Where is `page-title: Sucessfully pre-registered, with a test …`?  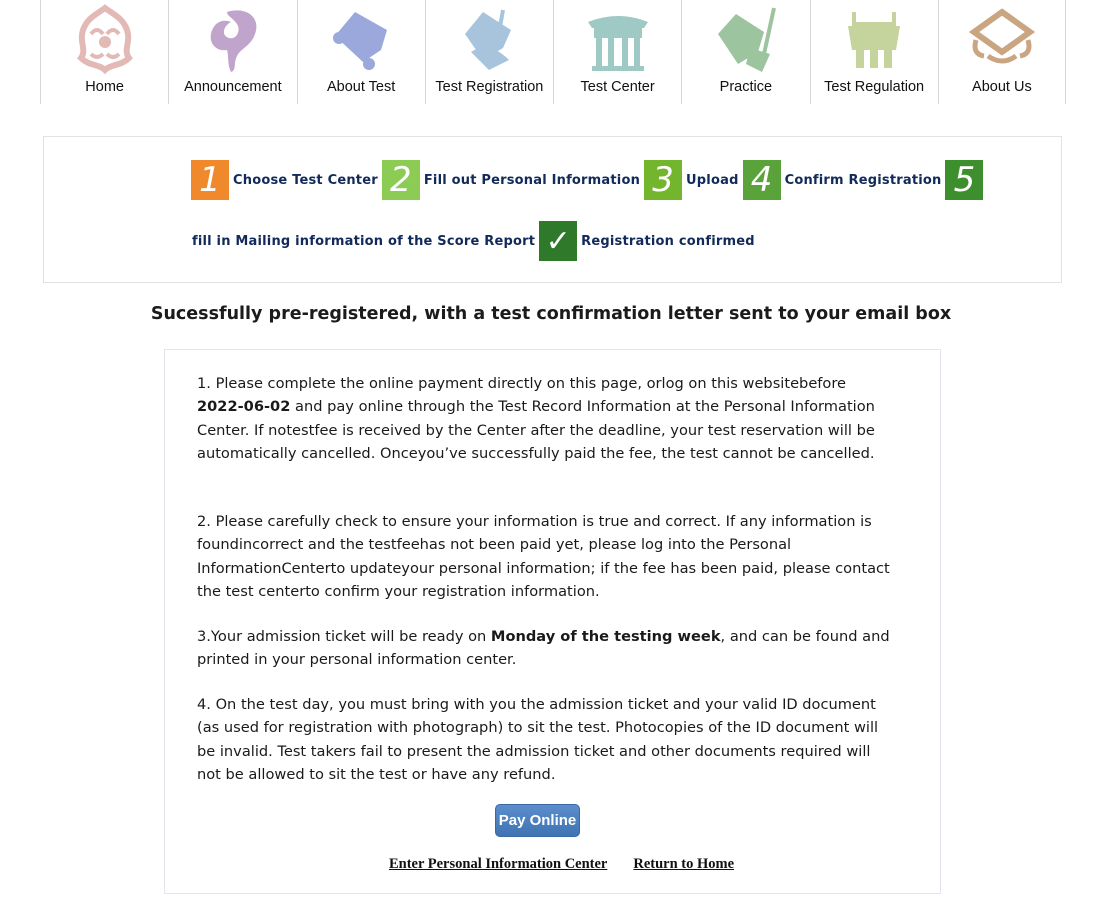 page-title: Sucessfully pre-registered, with a test … is located at coordinates (551, 314).